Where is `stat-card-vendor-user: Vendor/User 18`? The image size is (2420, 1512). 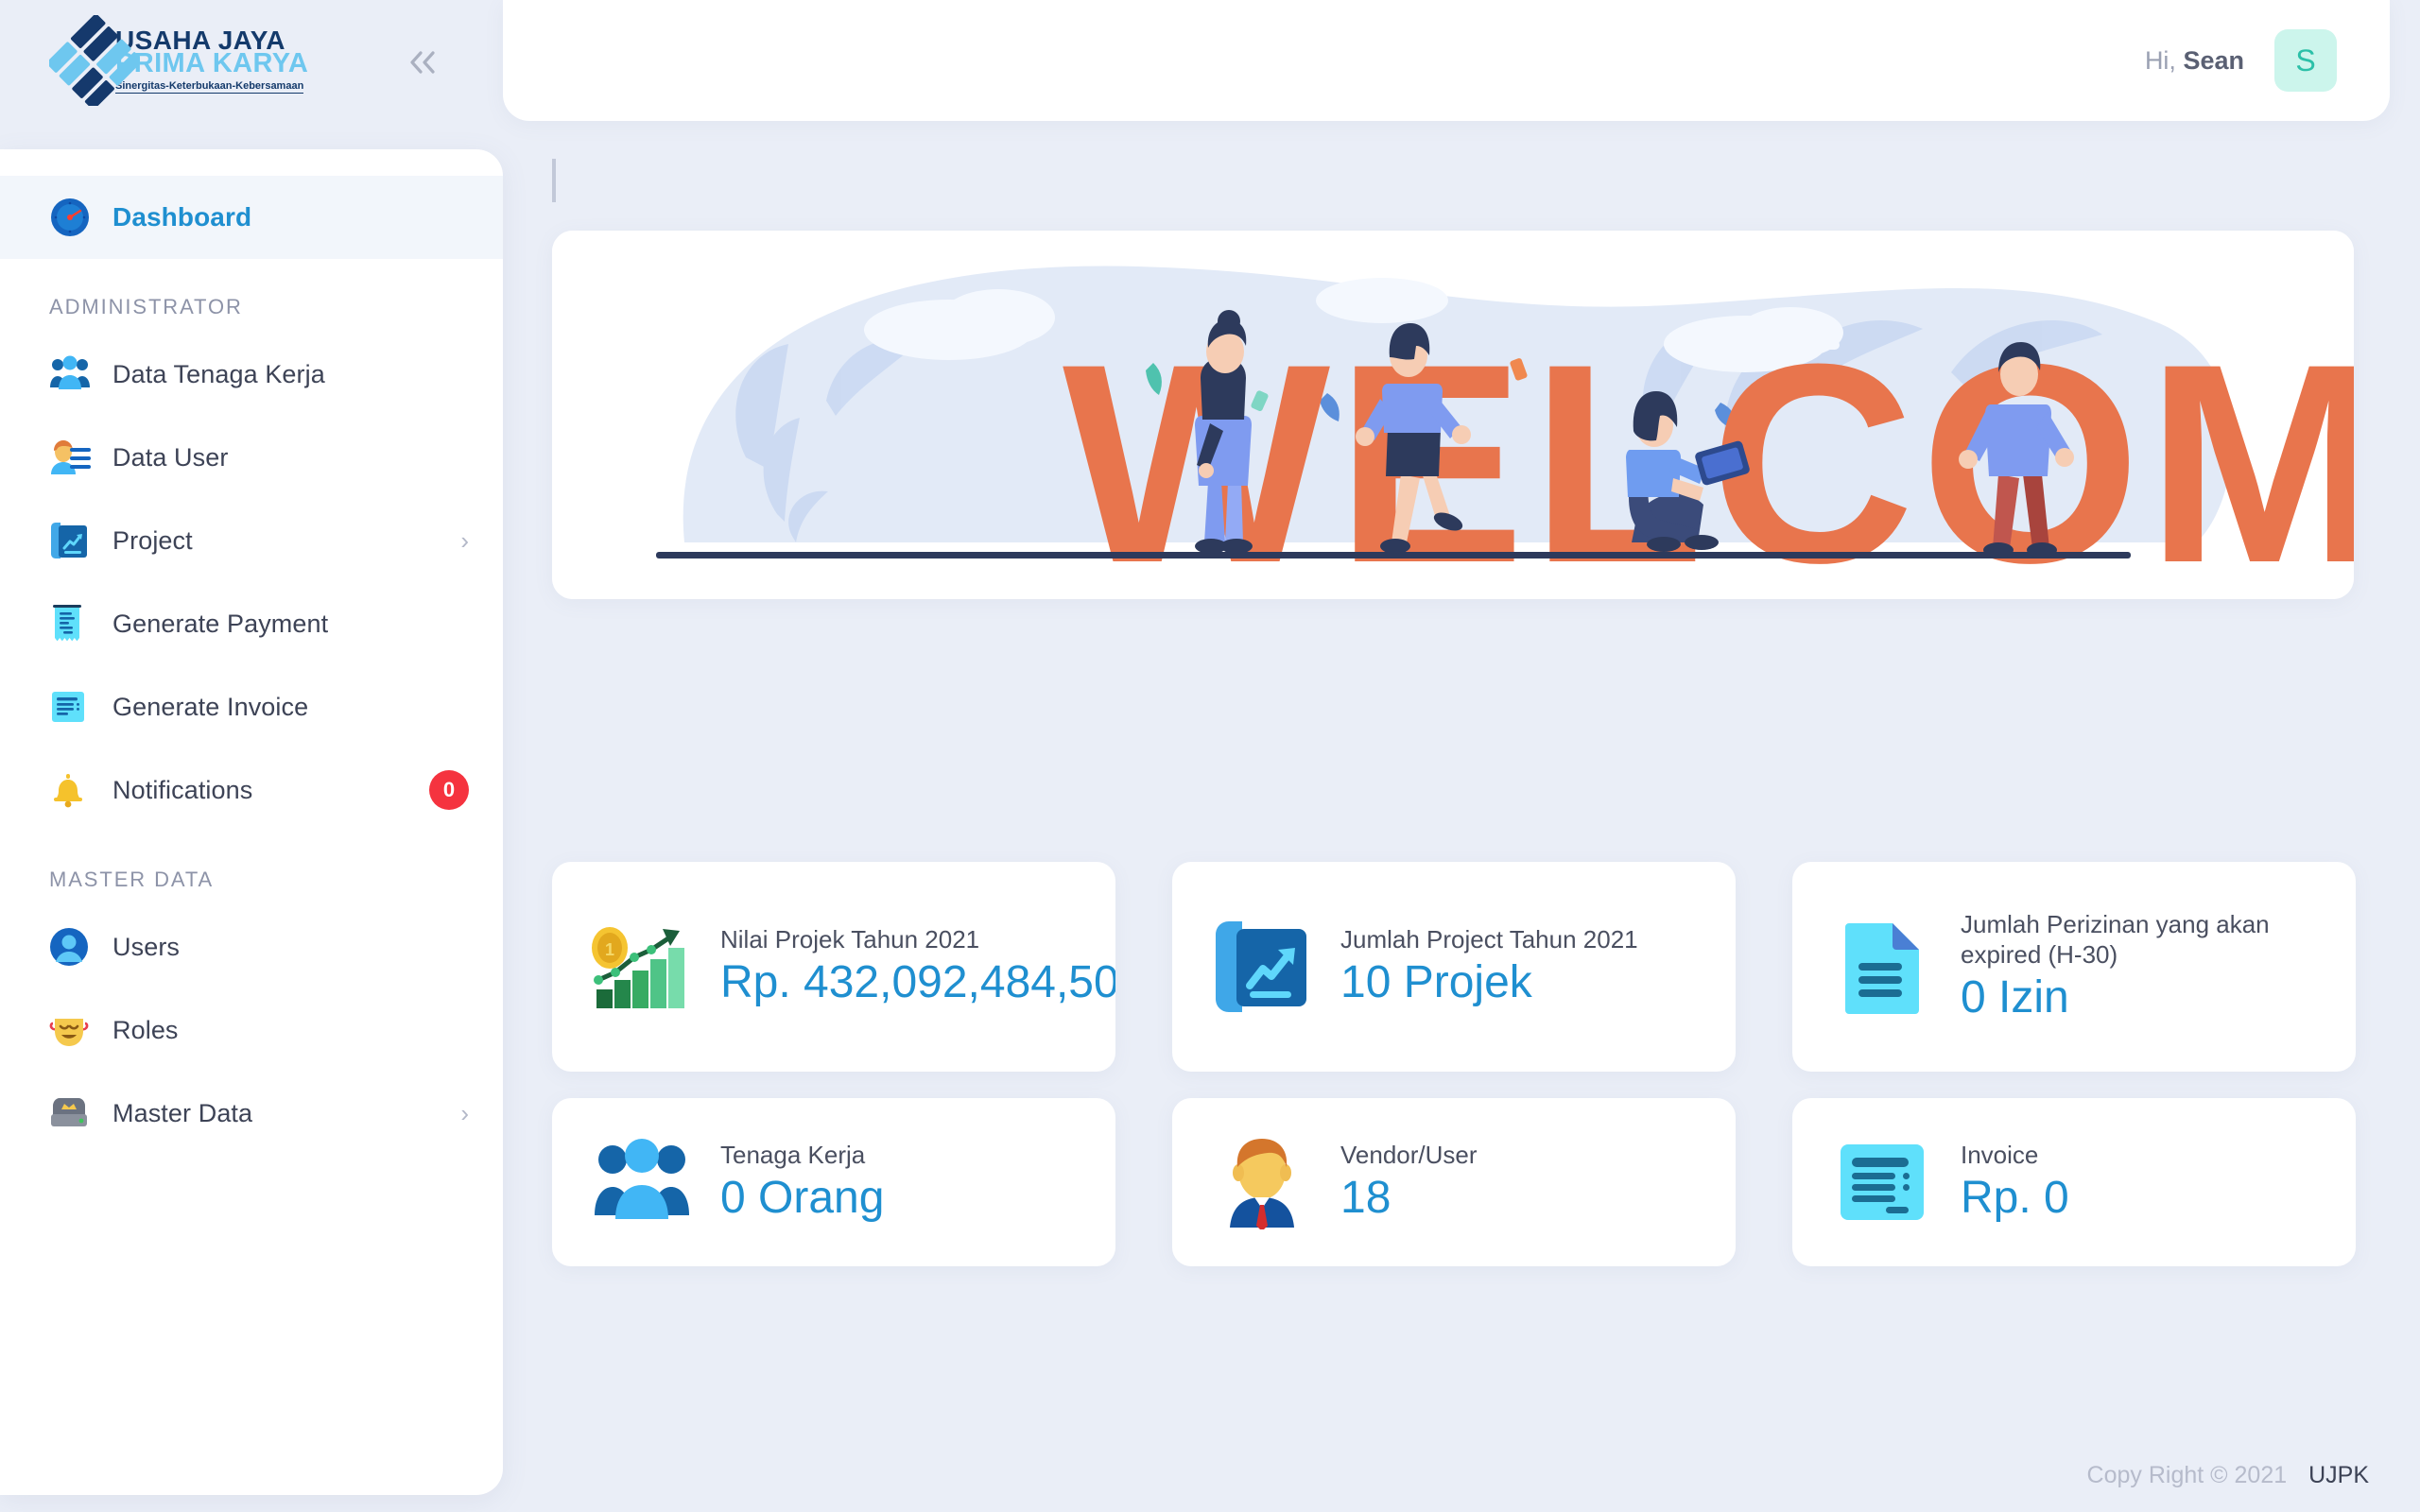 stat-card-vendor-user: Vendor/User 18 is located at coordinates (1454, 1182).